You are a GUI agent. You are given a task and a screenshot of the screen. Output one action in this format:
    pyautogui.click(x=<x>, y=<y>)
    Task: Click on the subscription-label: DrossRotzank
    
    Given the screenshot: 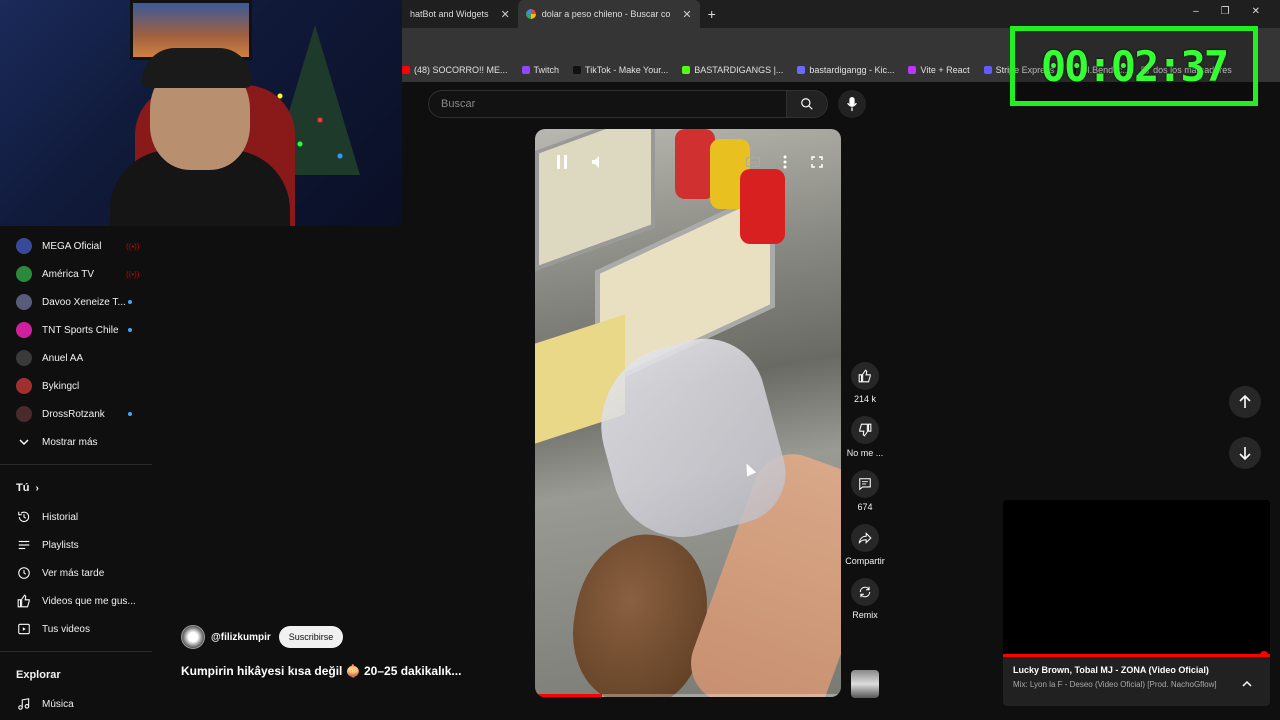 What is the action you would take?
    pyautogui.click(x=73, y=414)
    